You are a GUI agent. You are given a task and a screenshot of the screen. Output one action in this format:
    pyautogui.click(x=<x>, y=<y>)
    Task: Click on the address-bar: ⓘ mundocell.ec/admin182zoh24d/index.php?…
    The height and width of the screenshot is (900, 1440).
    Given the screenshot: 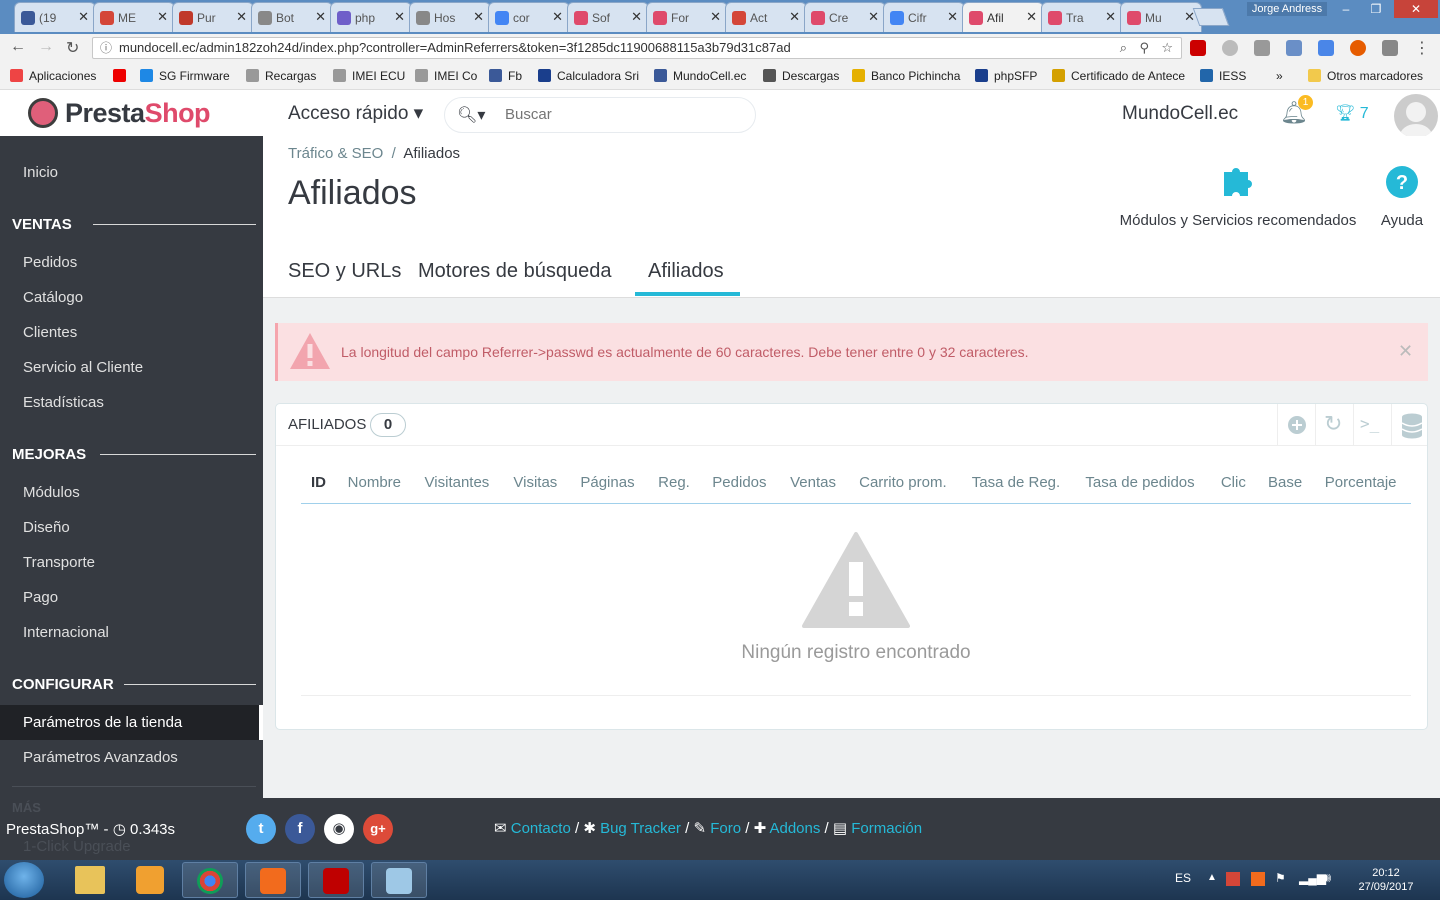 What is the action you would take?
    pyautogui.click(x=637, y=48)
    